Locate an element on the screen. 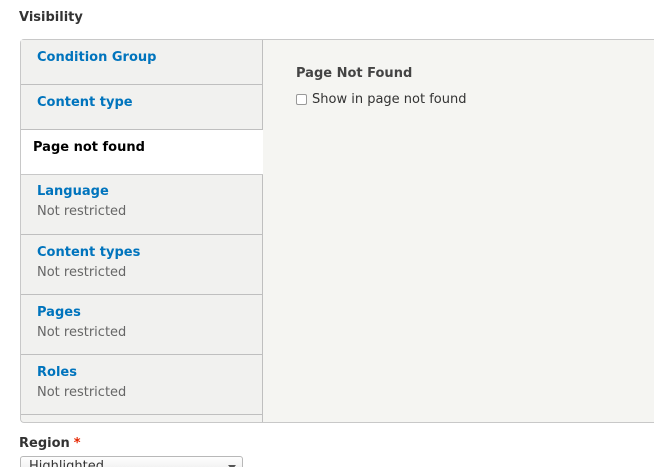 This screenshot has height=467, width=654. tab-page-not-found: Page not found is located at coordinates (142, 152).